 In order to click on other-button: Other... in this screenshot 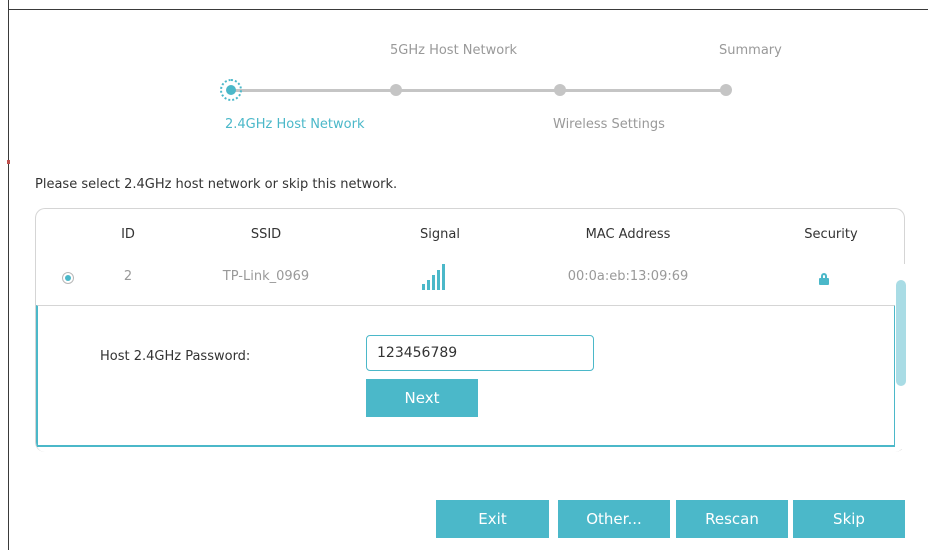, I will do `click(614, 519)`.